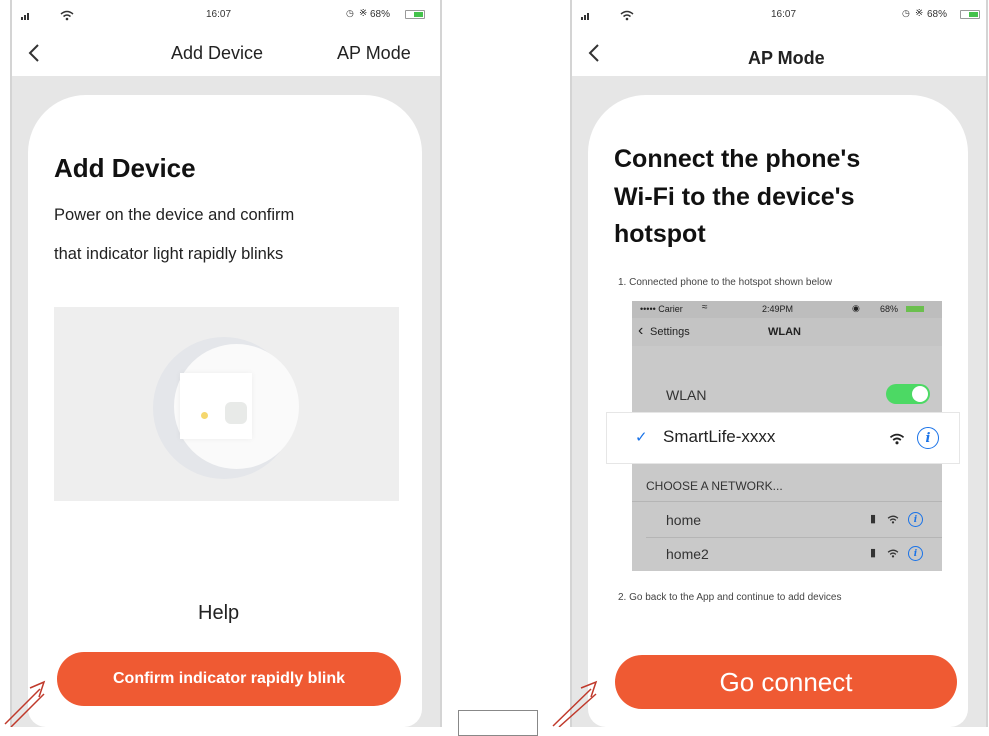 The height and width of the screenshot is (736, 989). Describe the element at coordinates (229, 679) in the screenshot. I see `confirm-blink-button: Confirm indicator rapidly blink` at that location.